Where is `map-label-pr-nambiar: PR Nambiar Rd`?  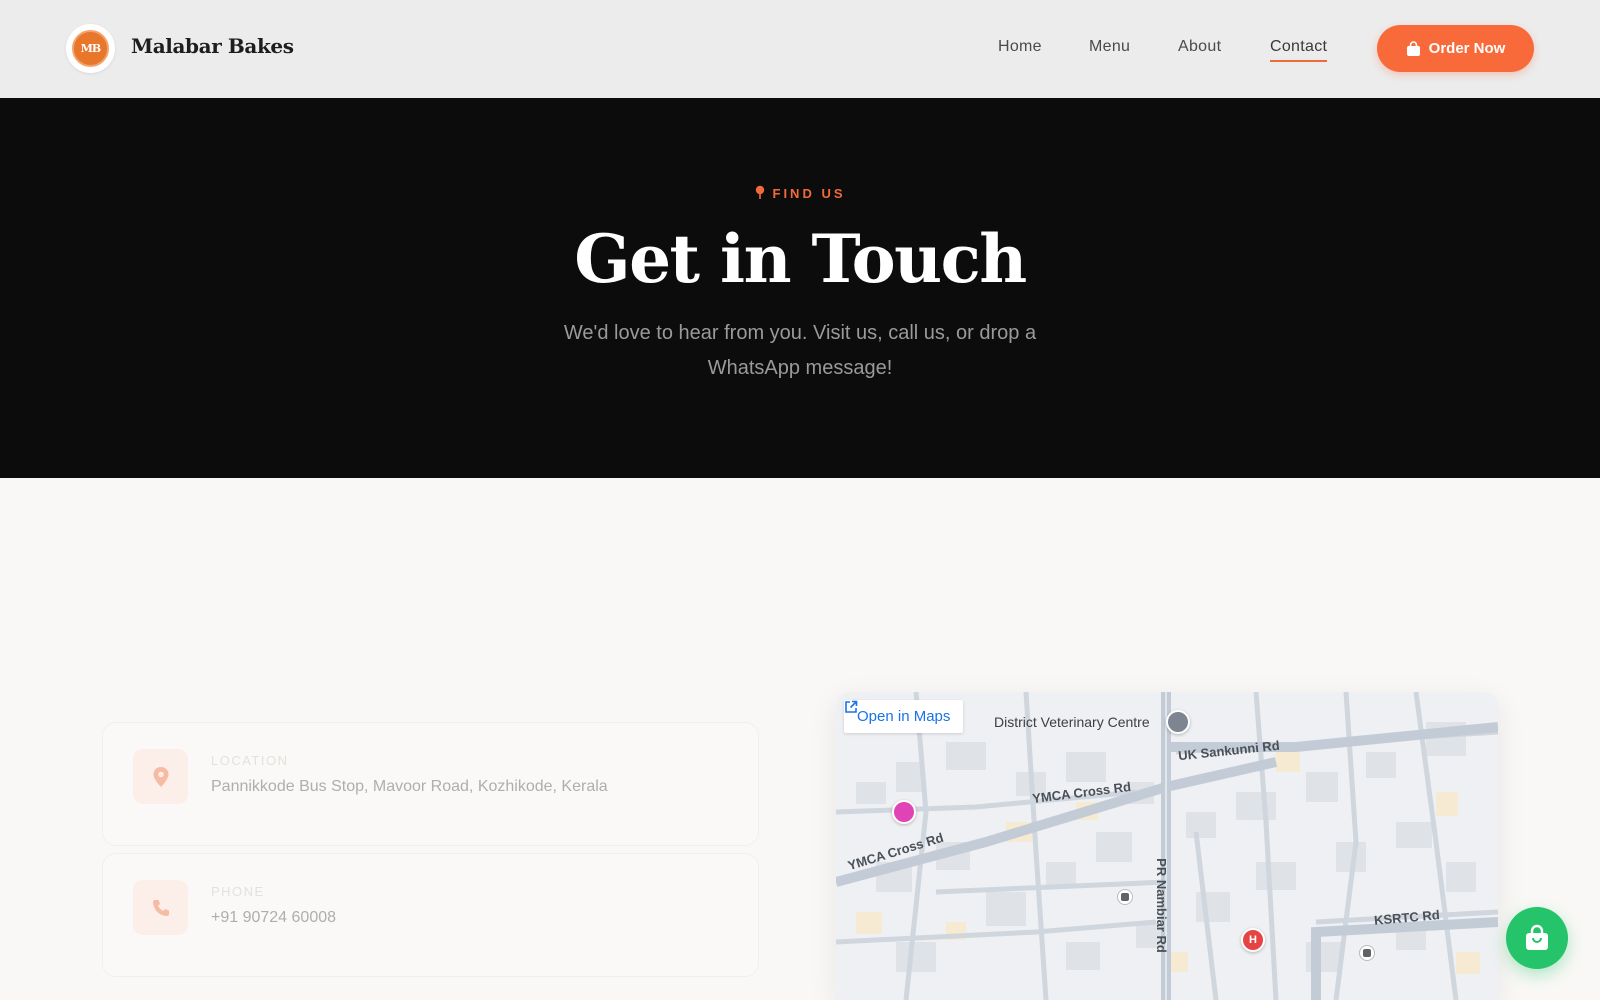 map-label-pr-nambiar: PR Nambiar Rd is located at coordinates (1161, 905).